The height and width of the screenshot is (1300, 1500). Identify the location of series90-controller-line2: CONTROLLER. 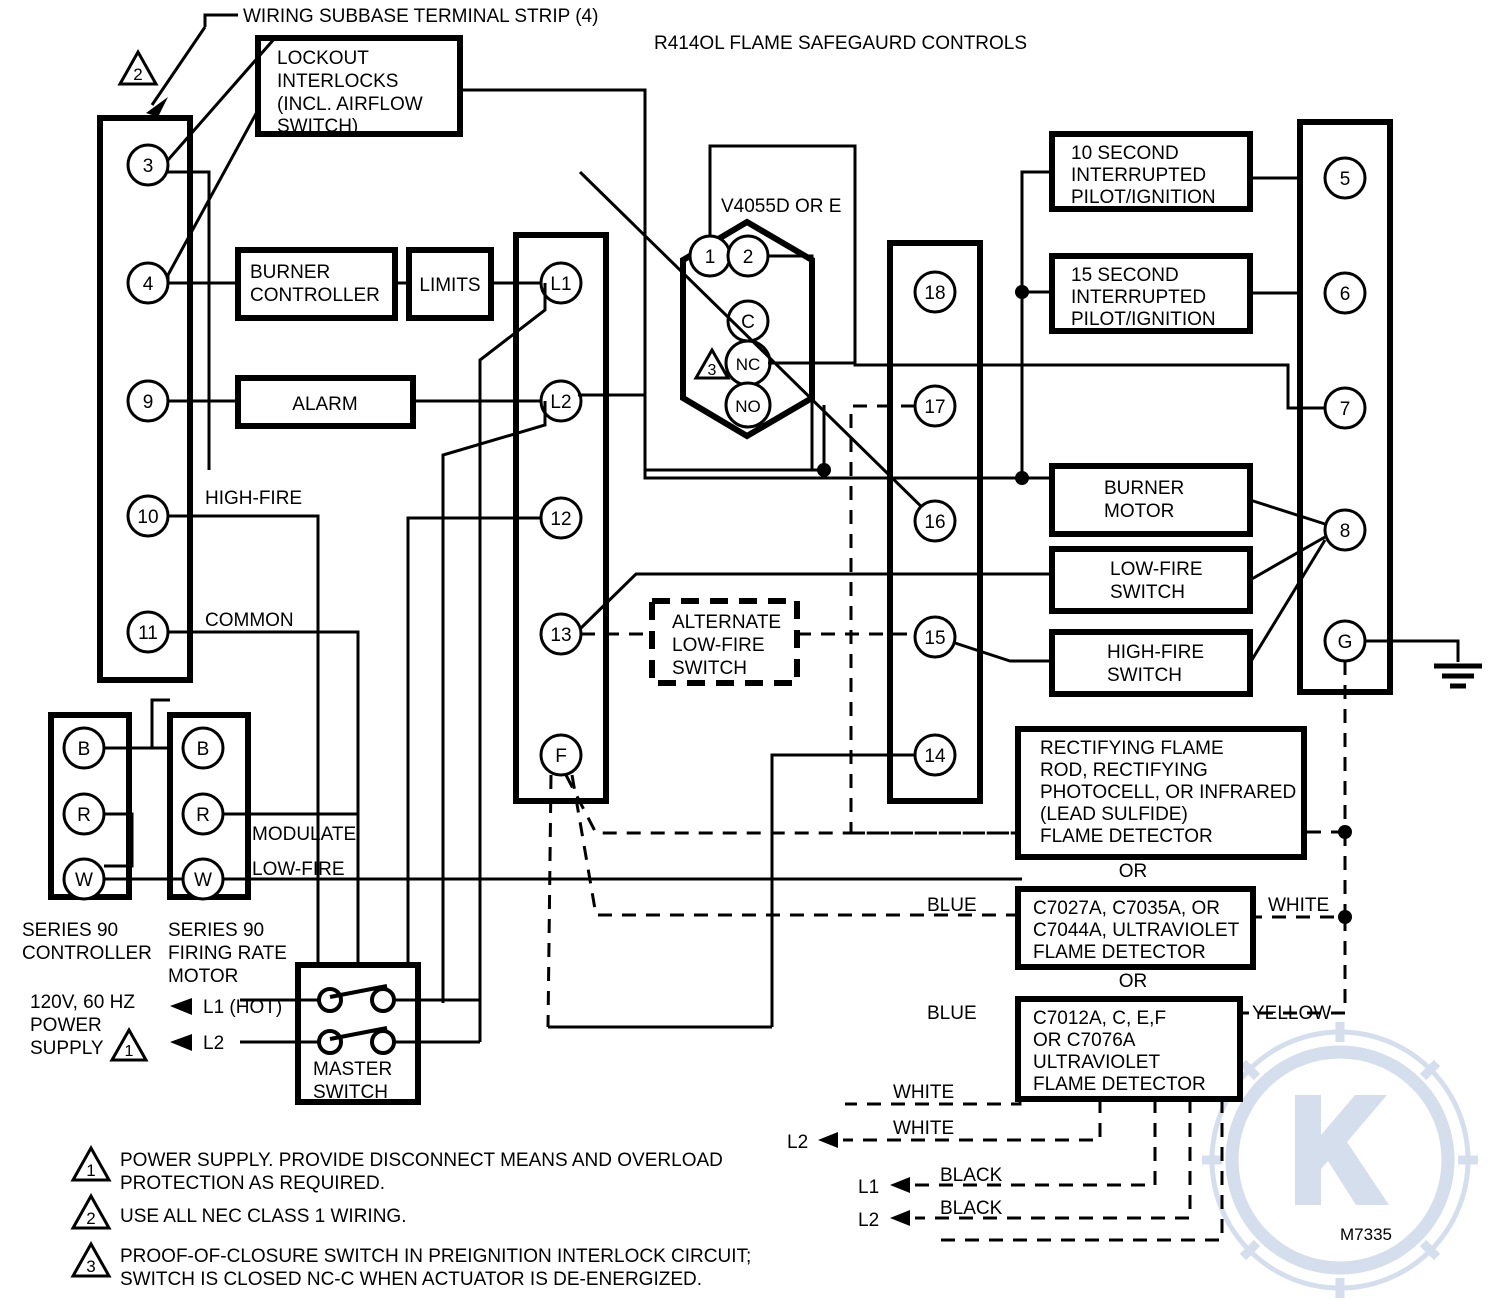
(87, 953).